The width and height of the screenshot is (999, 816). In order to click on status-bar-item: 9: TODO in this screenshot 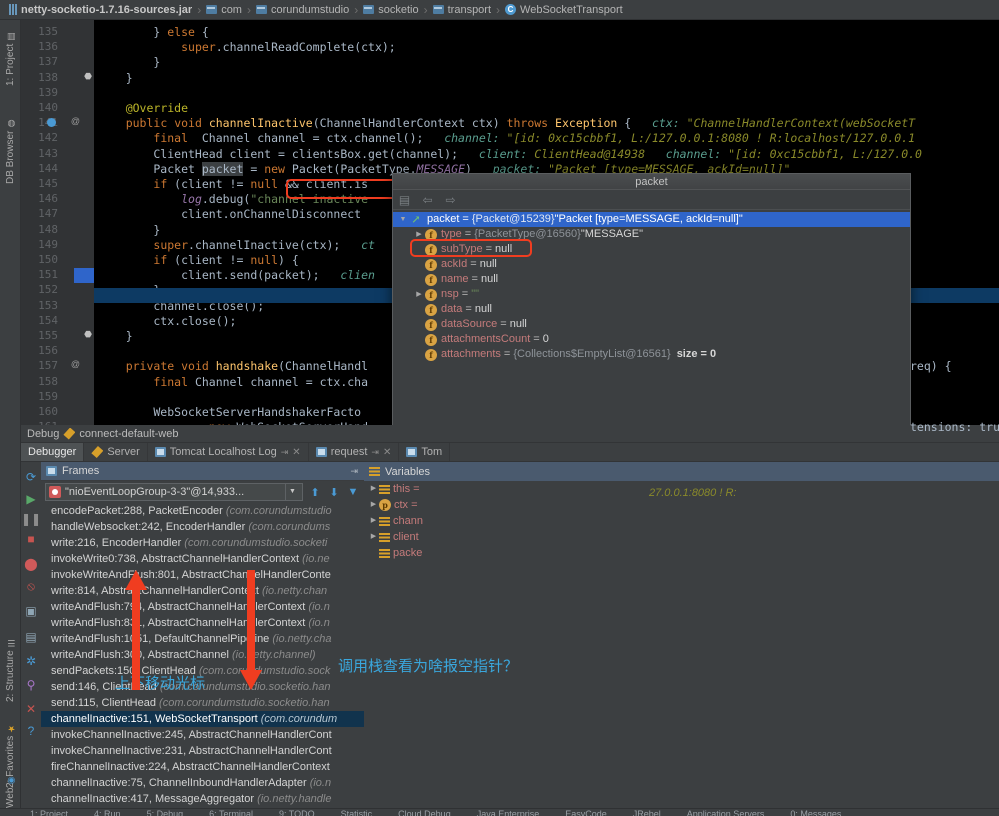, I will do `click(297, 812)`.